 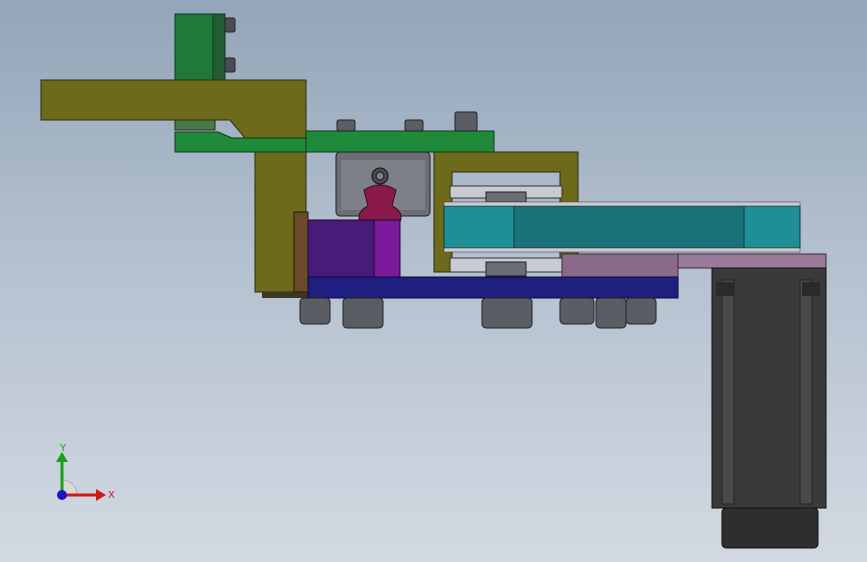 I want to click on z-axis-dot, so click(x=62, y=495).